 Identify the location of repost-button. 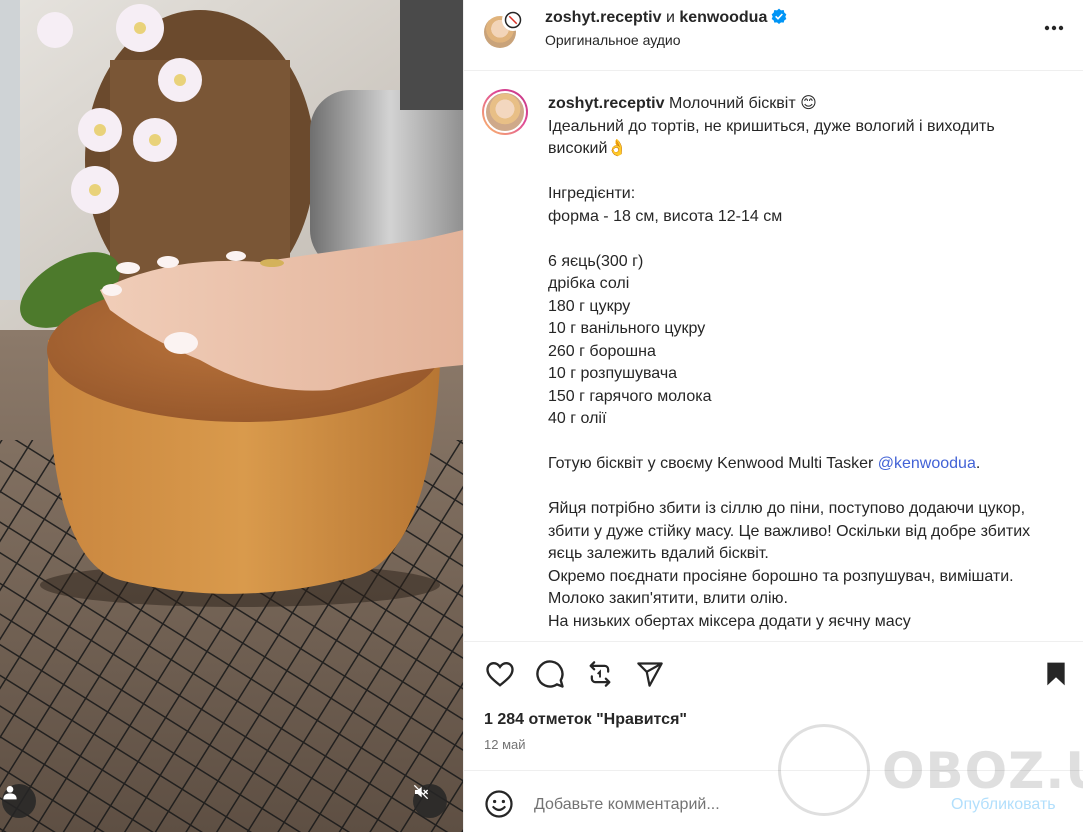
(600, 674).